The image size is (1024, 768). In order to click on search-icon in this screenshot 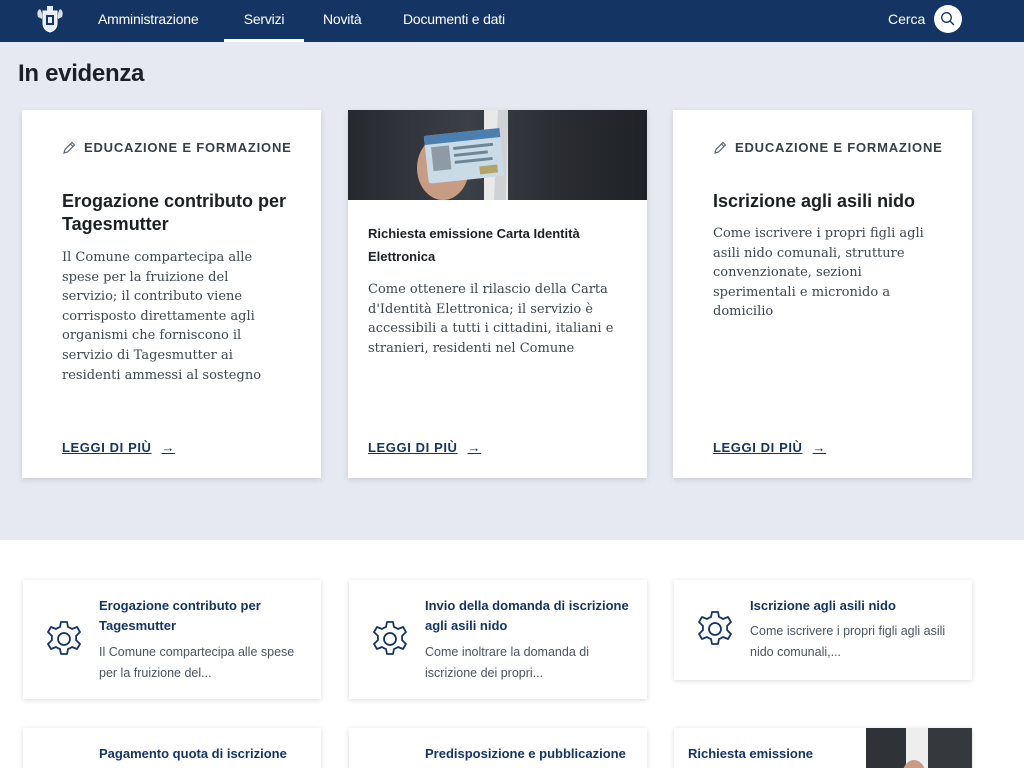, I will do `click(948, 19)`.